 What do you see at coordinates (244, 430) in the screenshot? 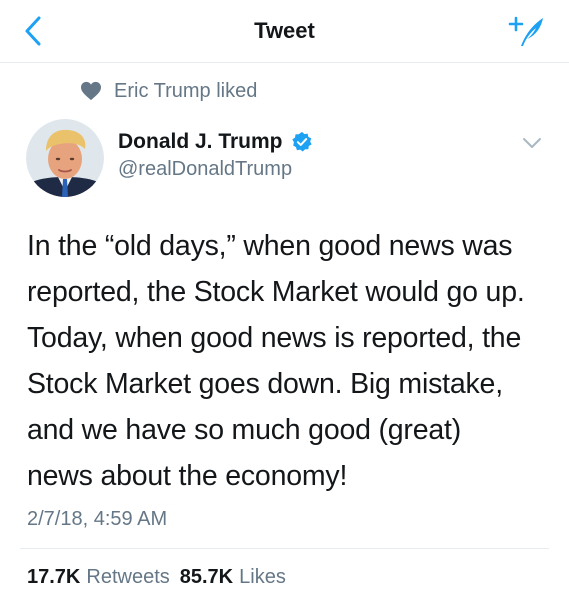
I see `tweet-text-line: and we have so much good (great)` at bounding box center [244, 430].